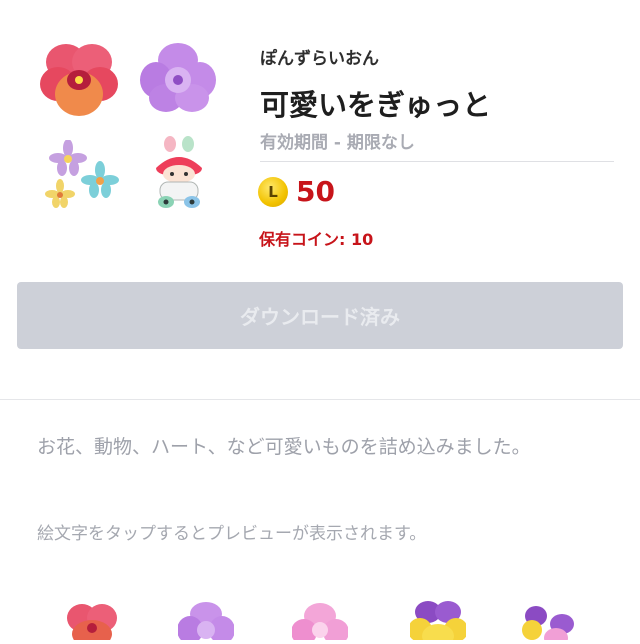 The height and width of the screenshot is (644, 640). What do you see at coordinates (319, 56) in the screenshot?
I see `author-name: ぽんずらいおん` at bounding box center [319, 56].